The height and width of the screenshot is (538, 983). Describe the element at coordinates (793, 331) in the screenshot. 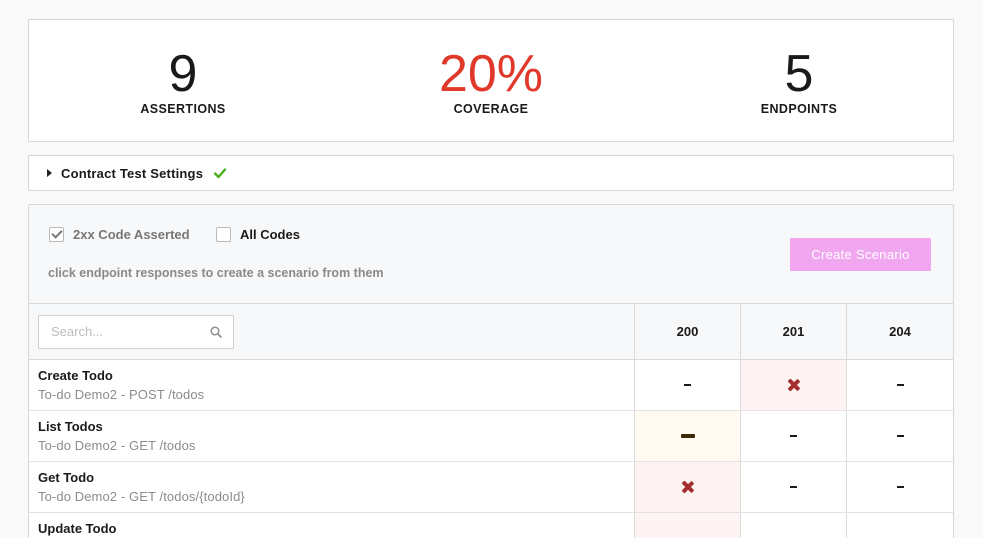

I see `column-header-201: 201` at that location.